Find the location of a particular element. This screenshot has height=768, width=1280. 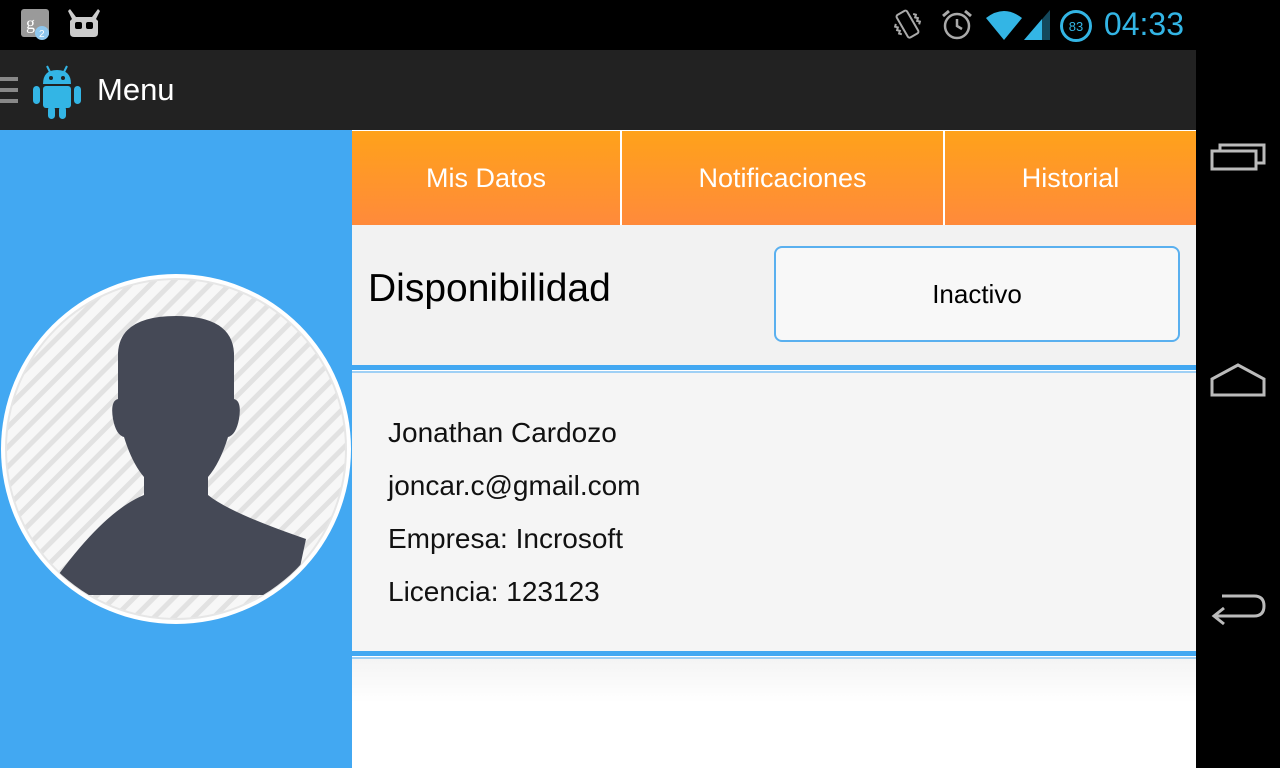

availability-status-button: Inactivo is located at coordinates (977, 294).